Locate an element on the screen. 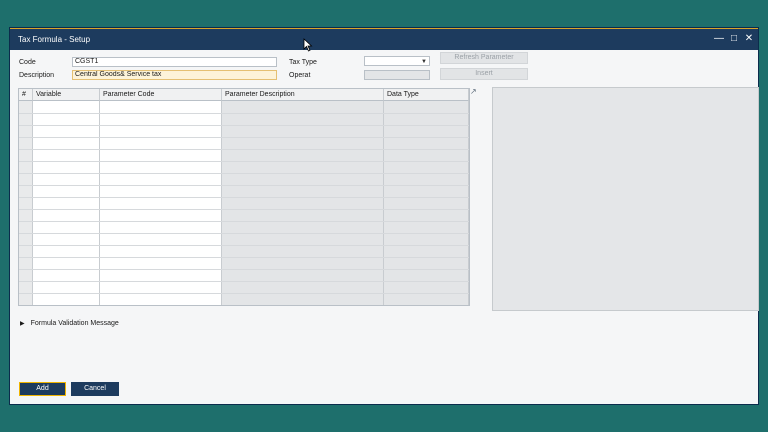 The height and width of the screenshot is (432, 768). variable-column is located at coordinates (66, 203).